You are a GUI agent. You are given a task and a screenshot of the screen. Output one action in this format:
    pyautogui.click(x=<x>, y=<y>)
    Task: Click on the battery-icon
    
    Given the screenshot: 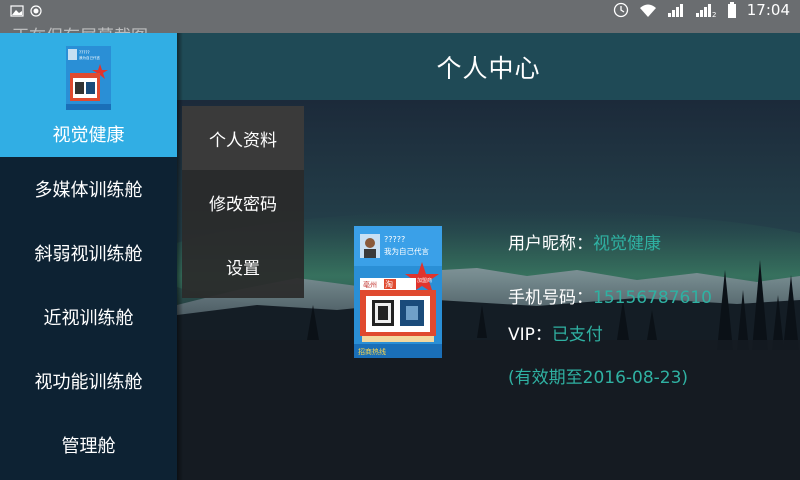 What is the action you would take?
    pyautogui.click(x=731, y=10)
    